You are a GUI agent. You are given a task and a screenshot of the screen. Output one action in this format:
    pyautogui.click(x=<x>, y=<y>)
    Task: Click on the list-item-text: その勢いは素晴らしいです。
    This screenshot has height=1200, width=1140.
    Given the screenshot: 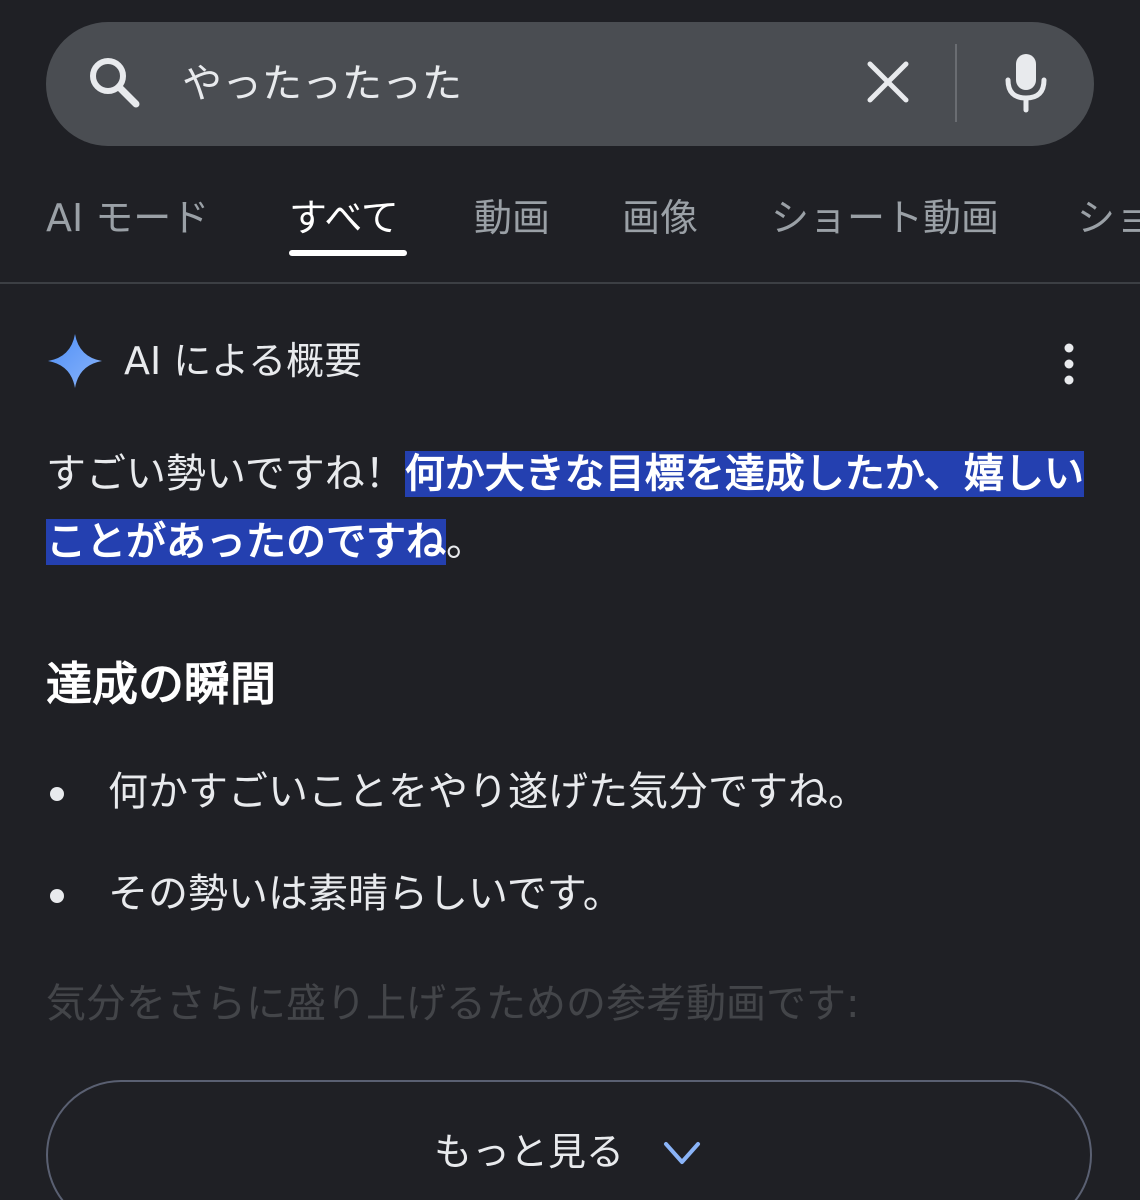 What is the action you would take?
    pyautogui.click(x=365, y=894)
    